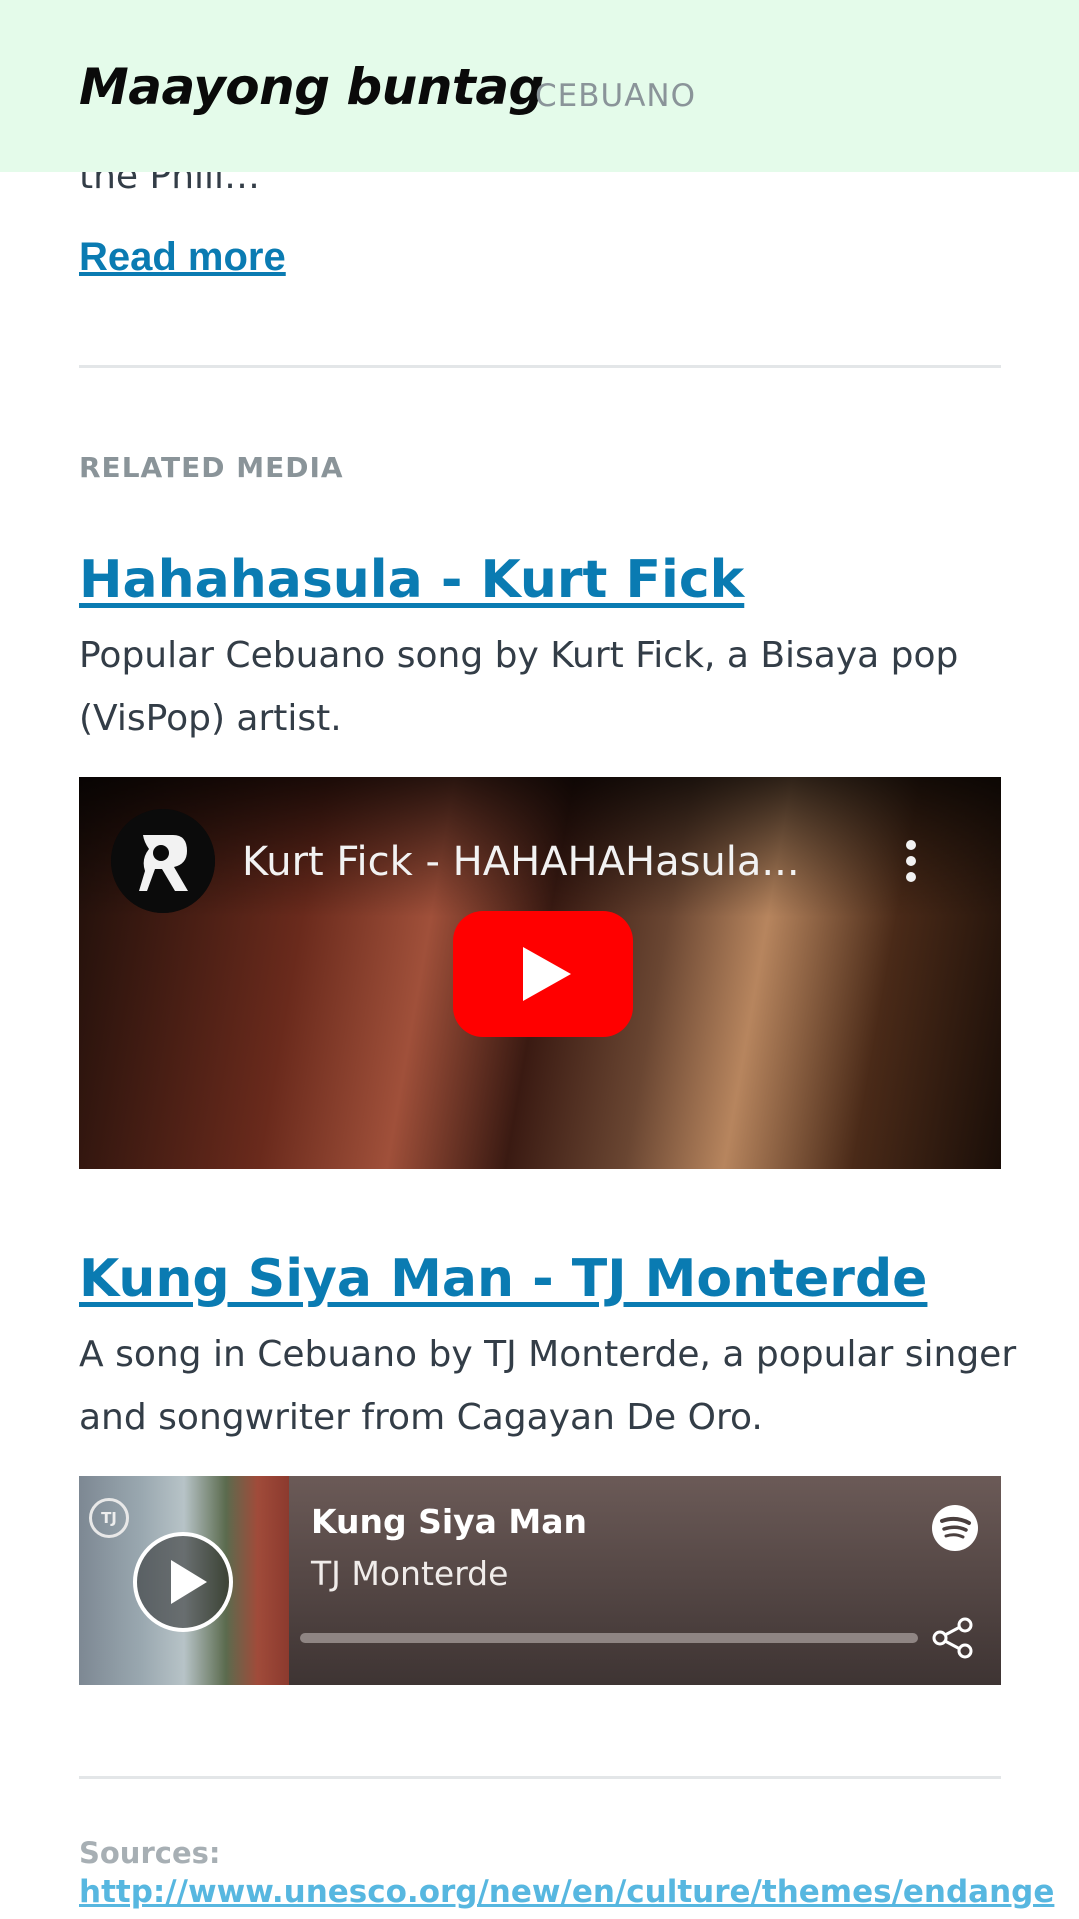 The image size is (1079, 1919). I want to click on spotify-logo-icon, so click(955, 1530).